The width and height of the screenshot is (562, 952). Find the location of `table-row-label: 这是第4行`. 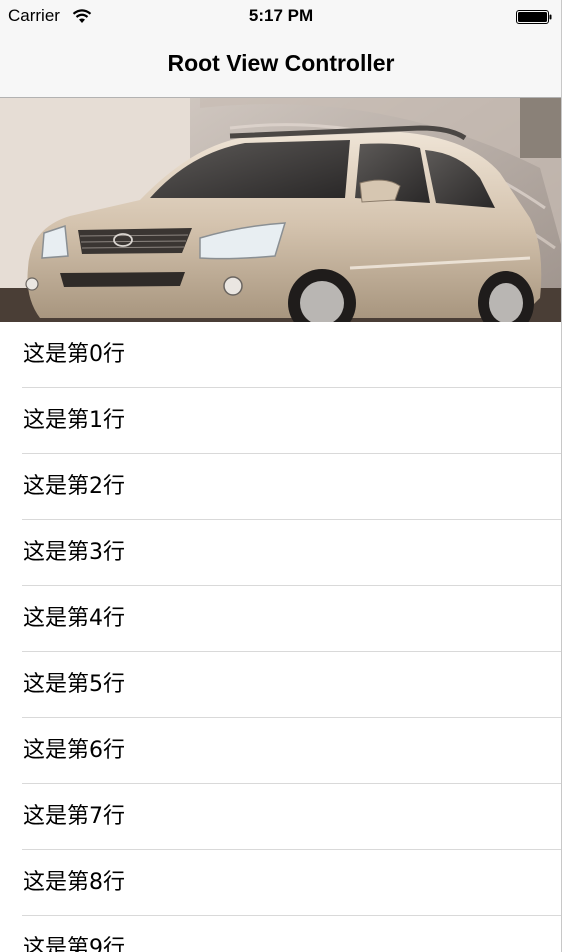

table-row-label: 这是第4行 is located at coordinates (74, 618).